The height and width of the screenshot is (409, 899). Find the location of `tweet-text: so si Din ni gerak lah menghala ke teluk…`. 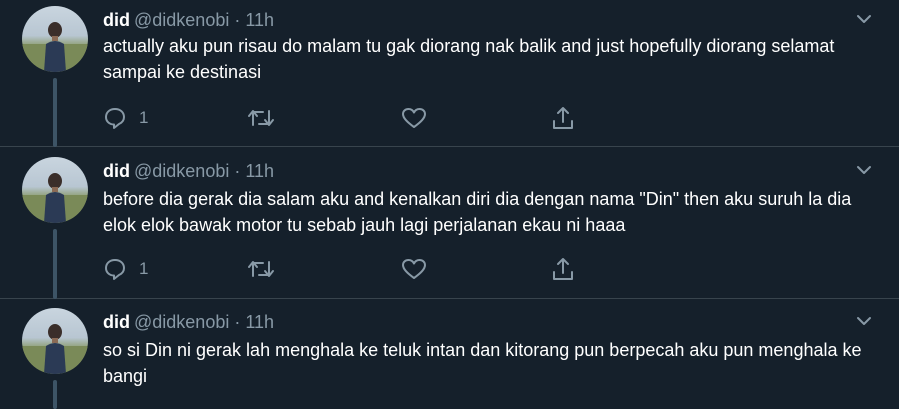

tweet-text: so si Din ni gerak lah menghala ke teluk… is located at coordinates (482, 363).